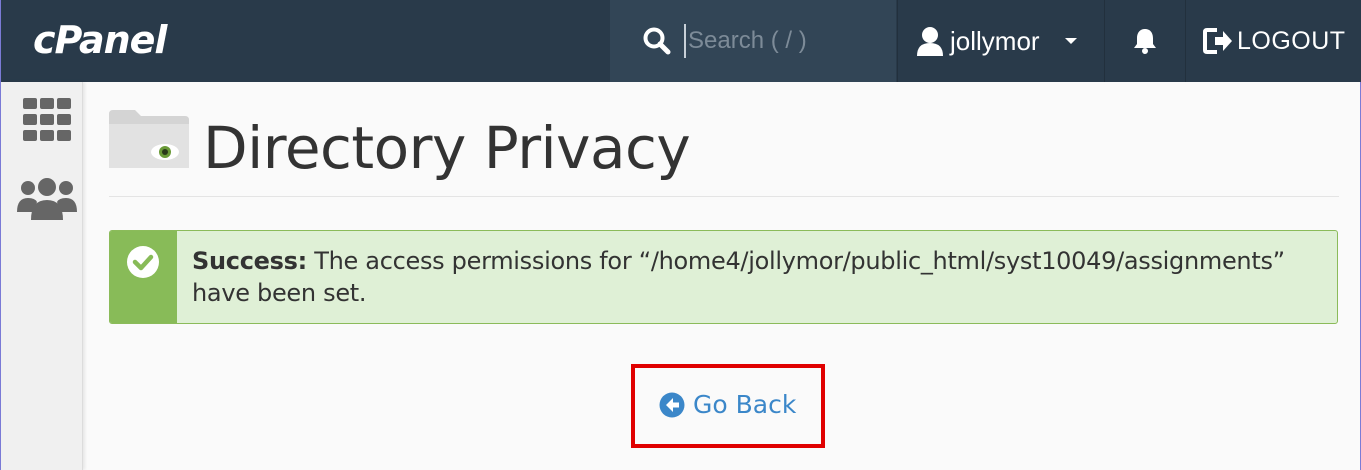 This screenshot has width=1361, height=470. I want to click on logout-button: LOGOUT, so click(1273, 41).